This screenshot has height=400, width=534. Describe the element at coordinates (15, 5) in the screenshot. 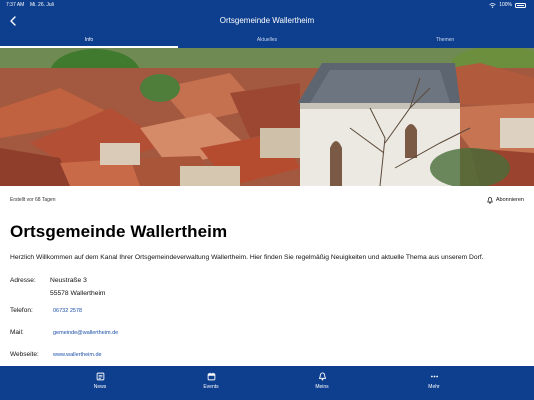

I see `status-time: 7:37 AM` at that location.